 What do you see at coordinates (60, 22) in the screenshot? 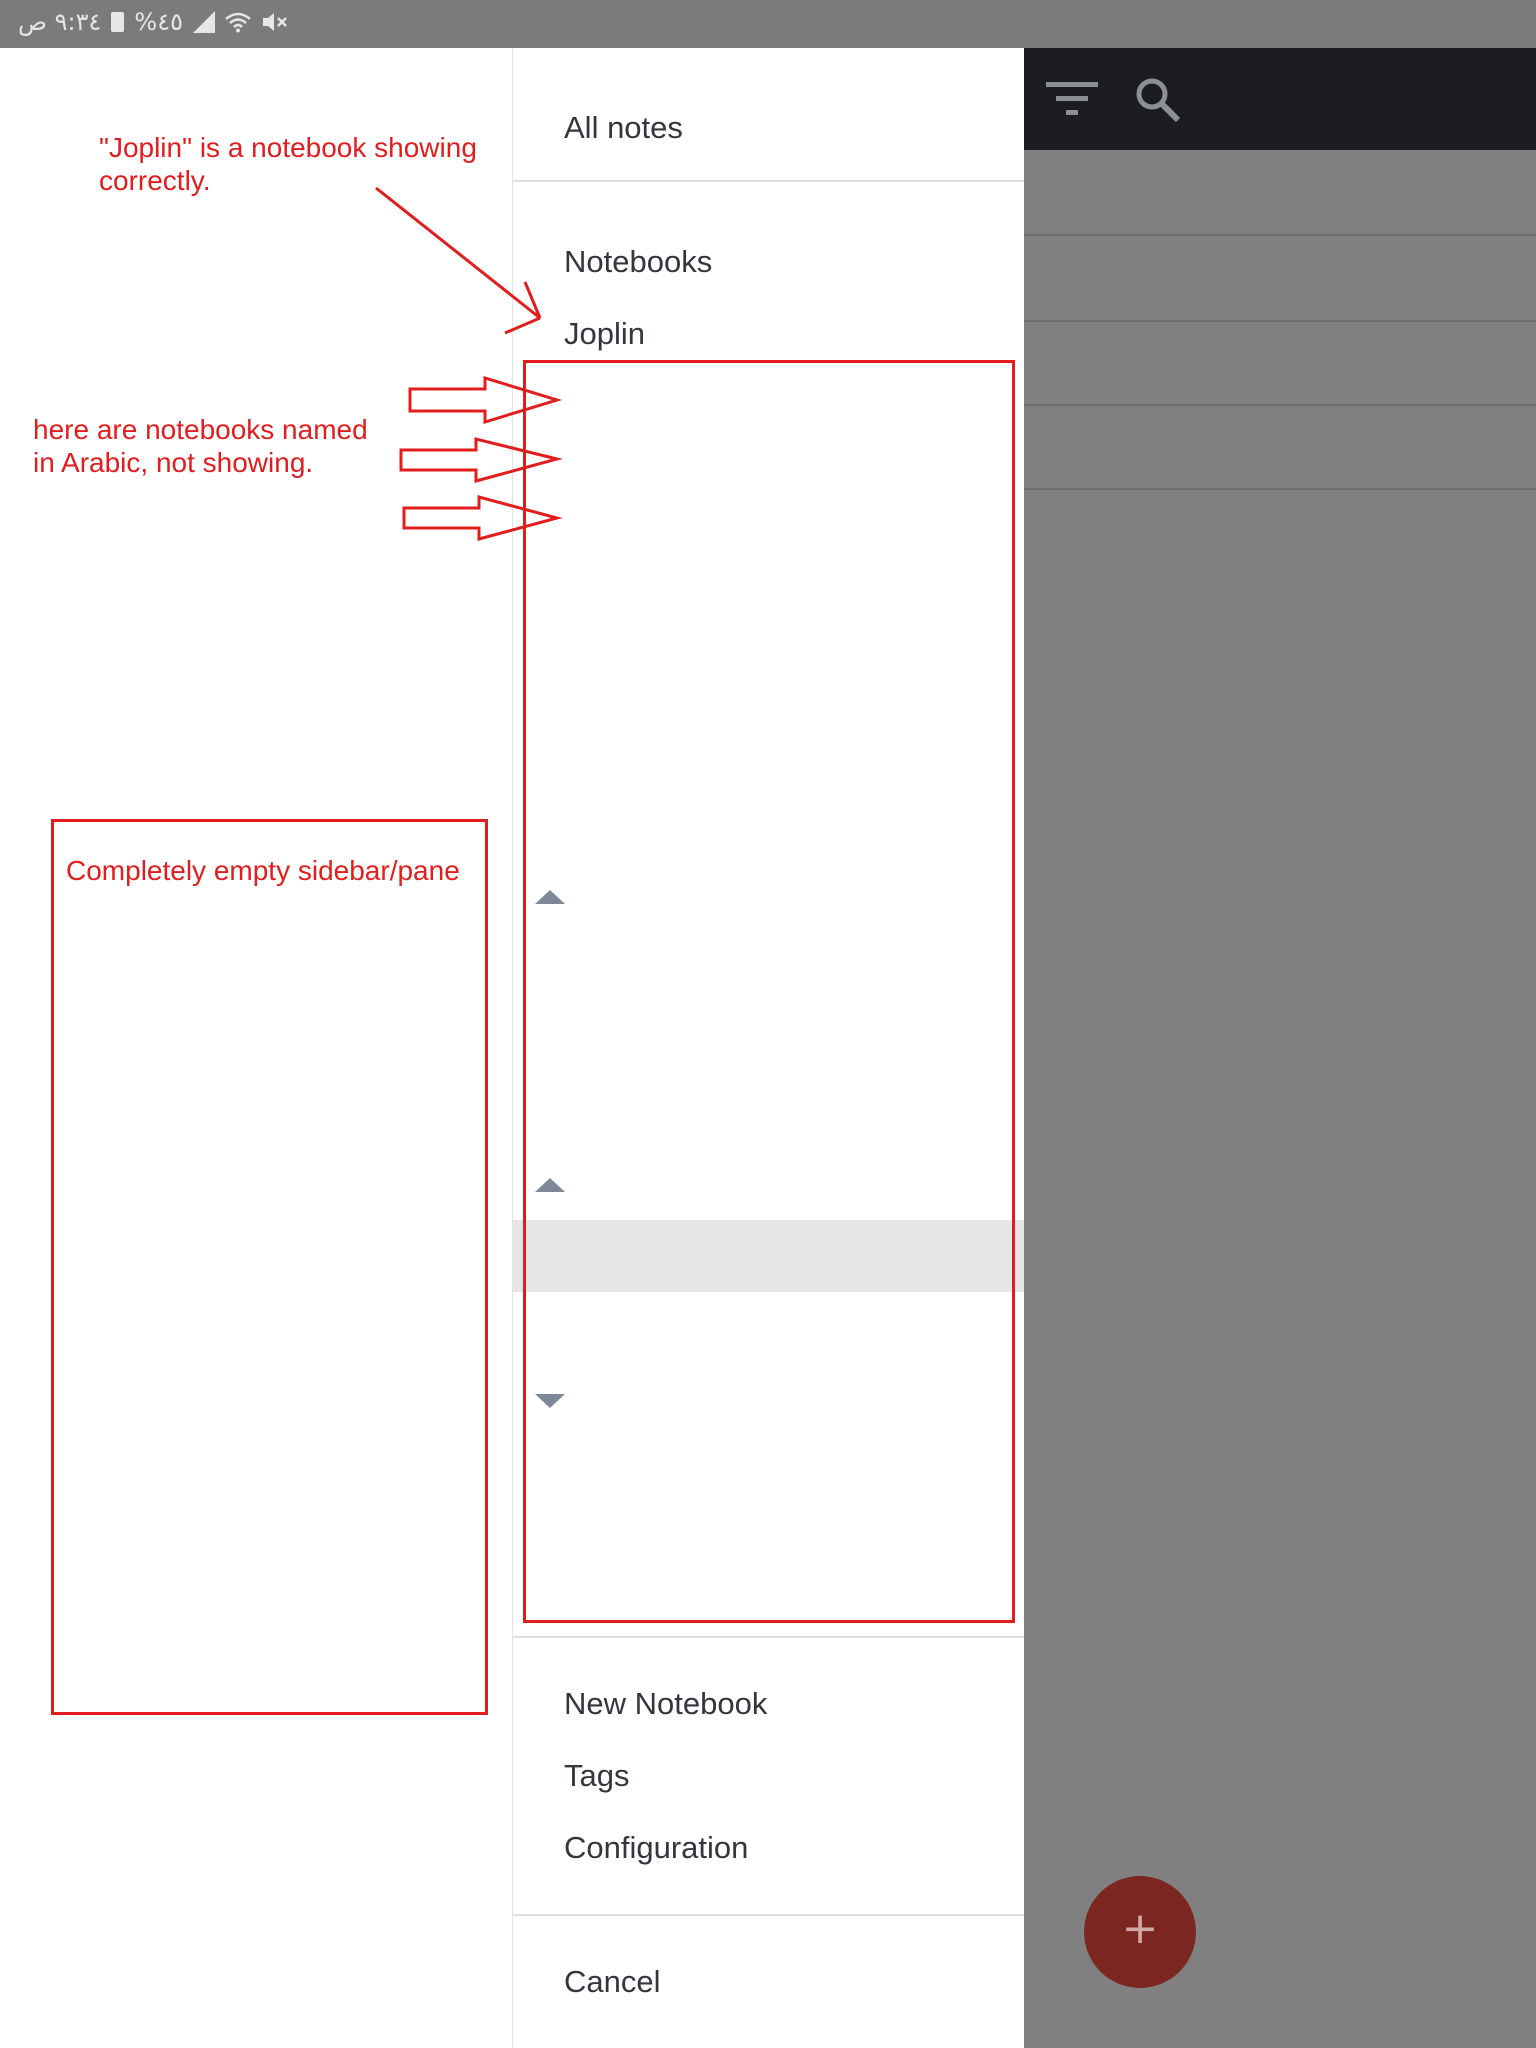
I see `status-time: ٩:٣٤ ص` at bounding box center [60, 22].